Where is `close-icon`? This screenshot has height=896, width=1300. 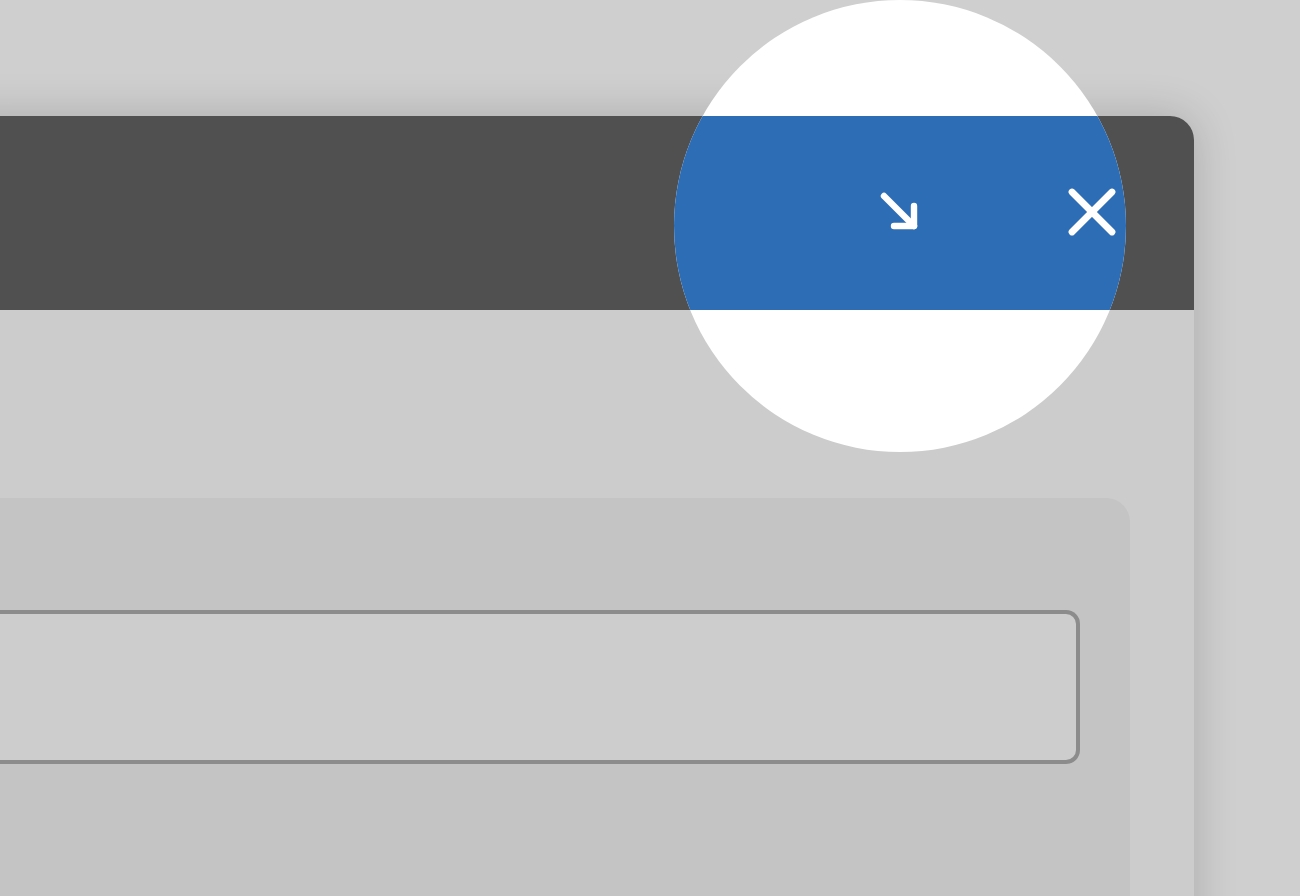
close-icon is located at coordinates (1092, 211).